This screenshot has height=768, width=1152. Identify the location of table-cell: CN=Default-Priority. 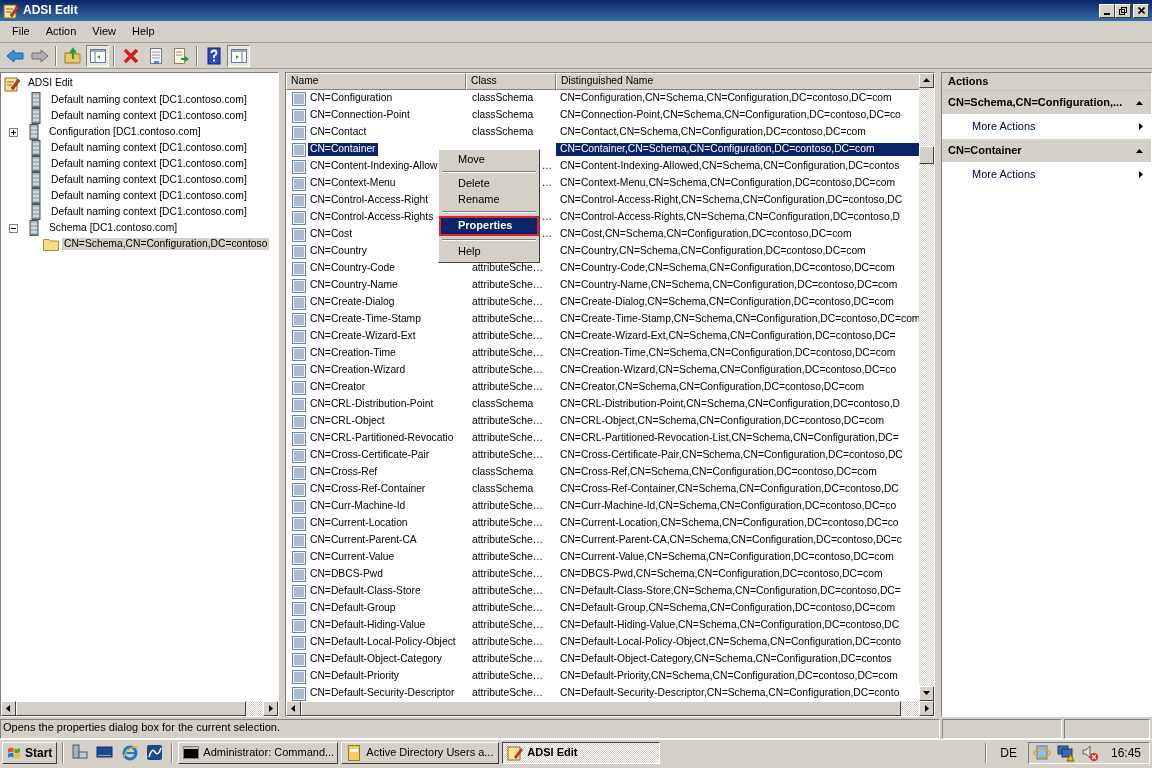
(354, 676).